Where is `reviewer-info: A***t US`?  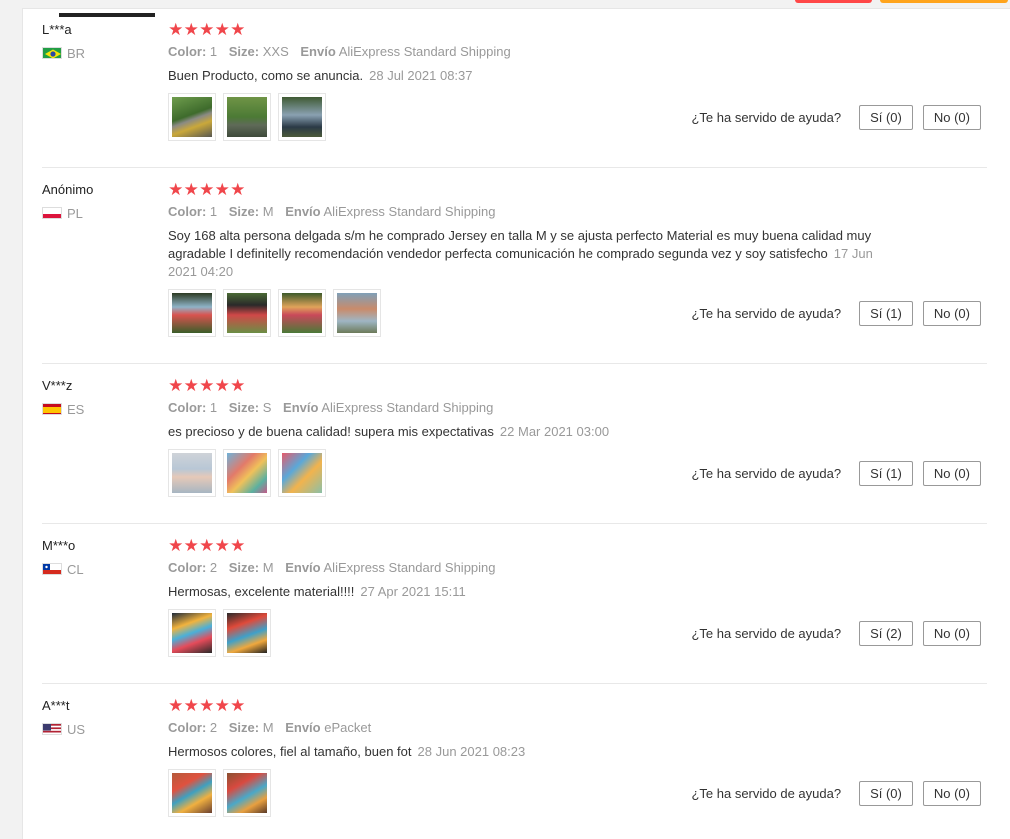 reviewer-info: A***t US is located at coordinates (97, 717).